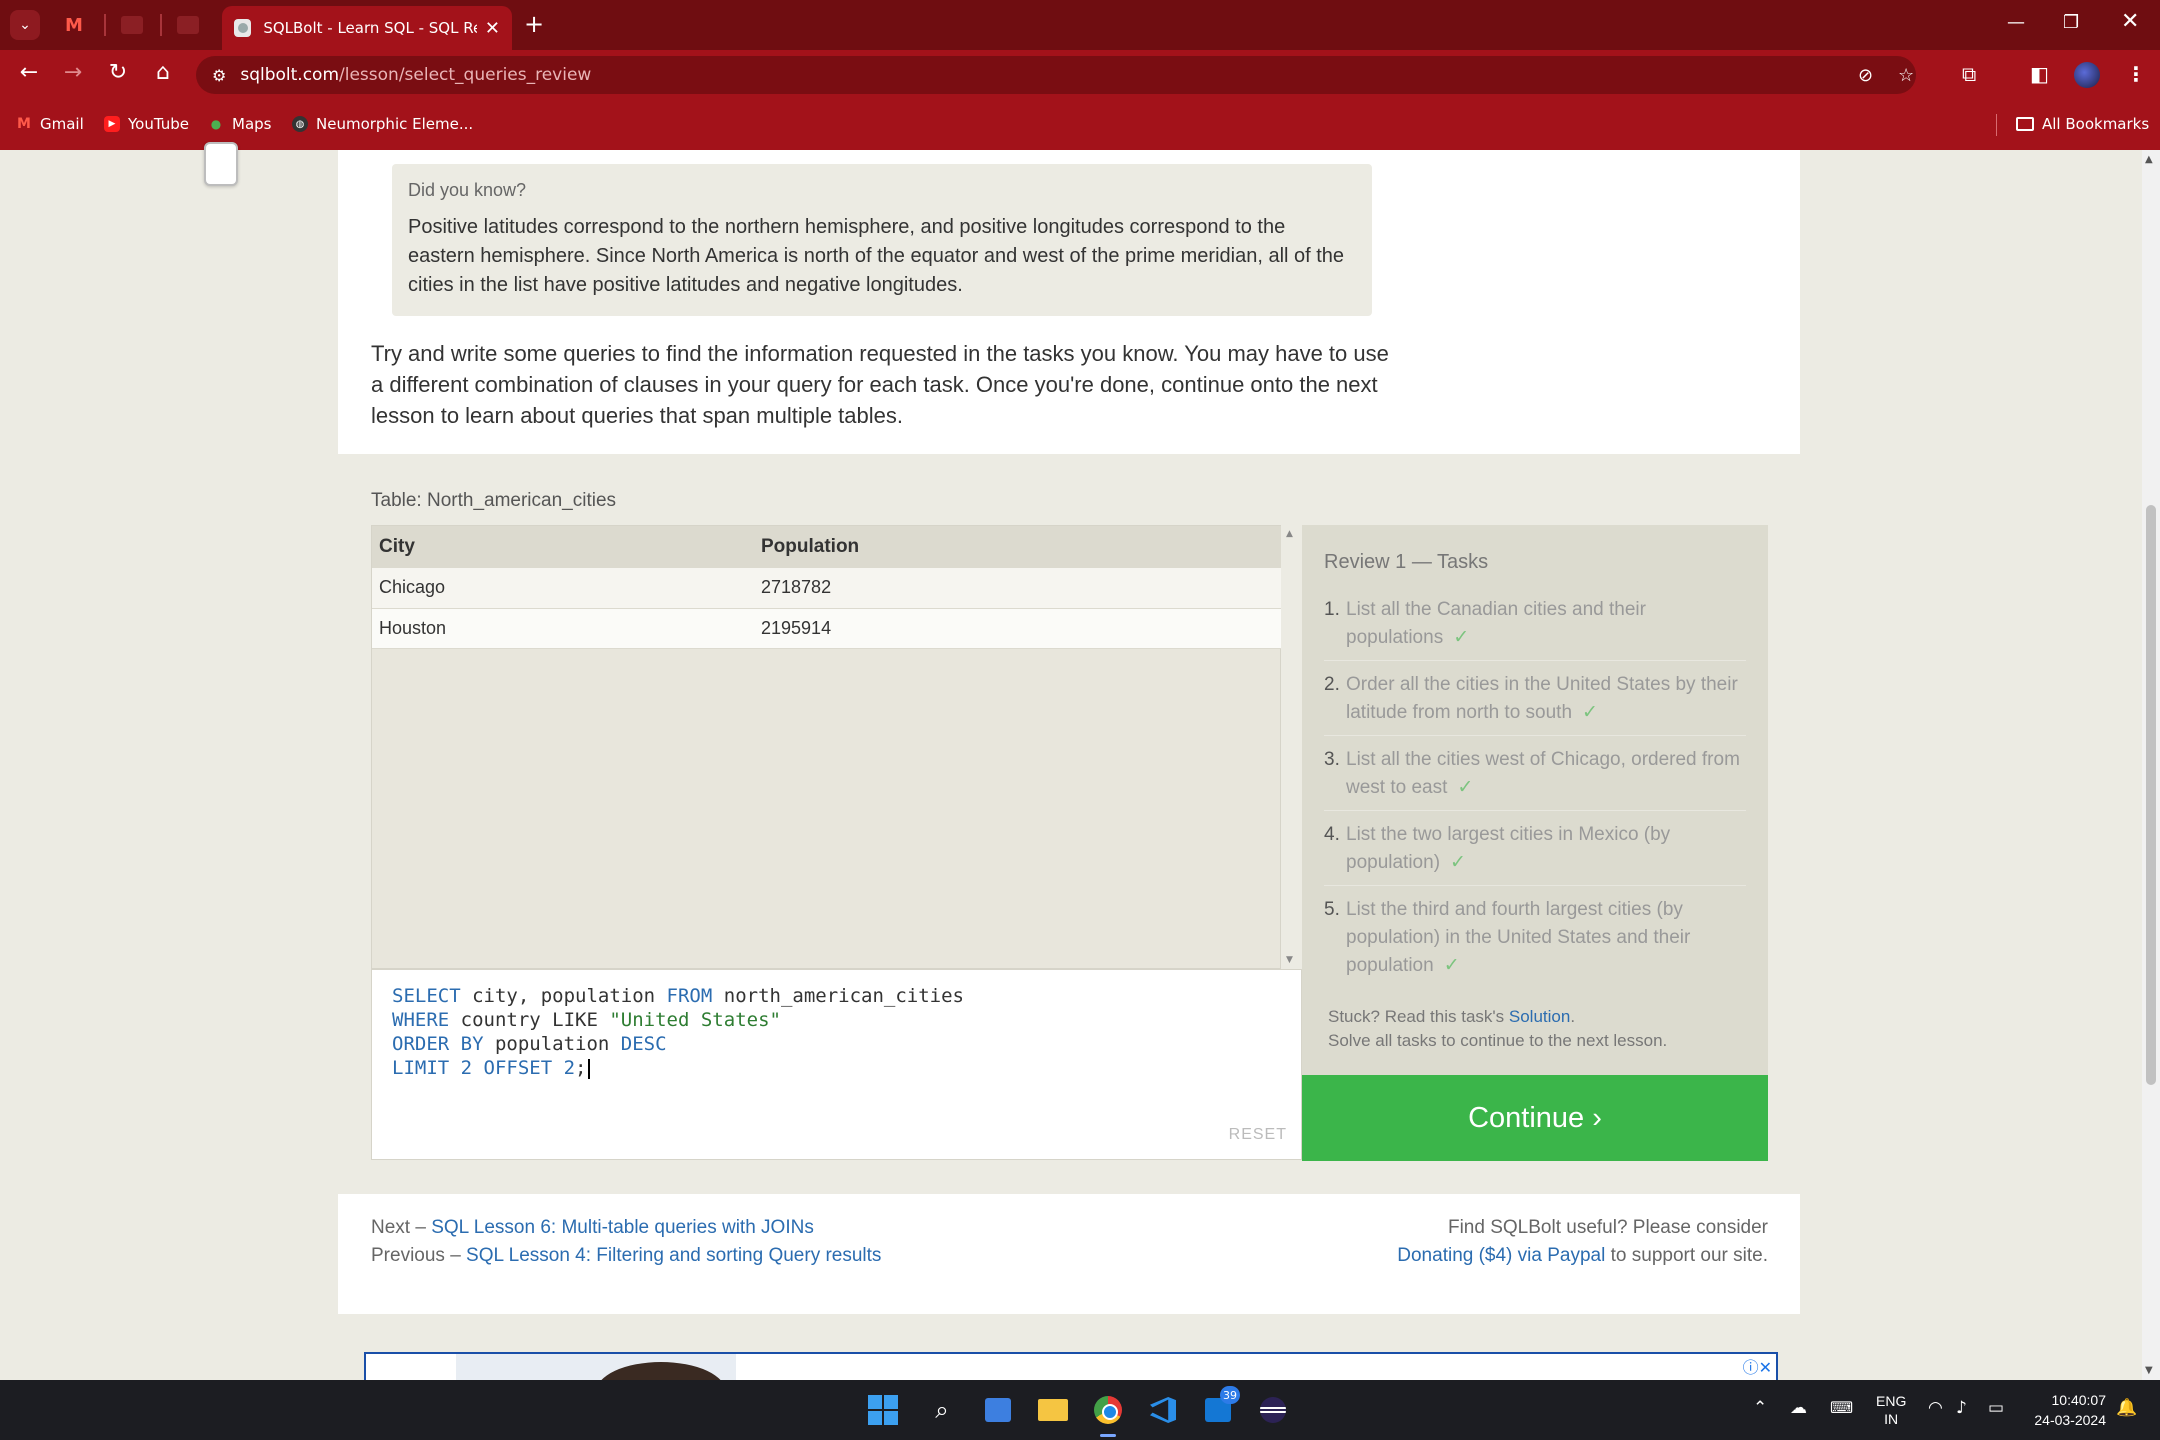 The height and width of the screenshot is (1440, 2160). I want to click on table-row: Houston 2195914, so click(827, 628).